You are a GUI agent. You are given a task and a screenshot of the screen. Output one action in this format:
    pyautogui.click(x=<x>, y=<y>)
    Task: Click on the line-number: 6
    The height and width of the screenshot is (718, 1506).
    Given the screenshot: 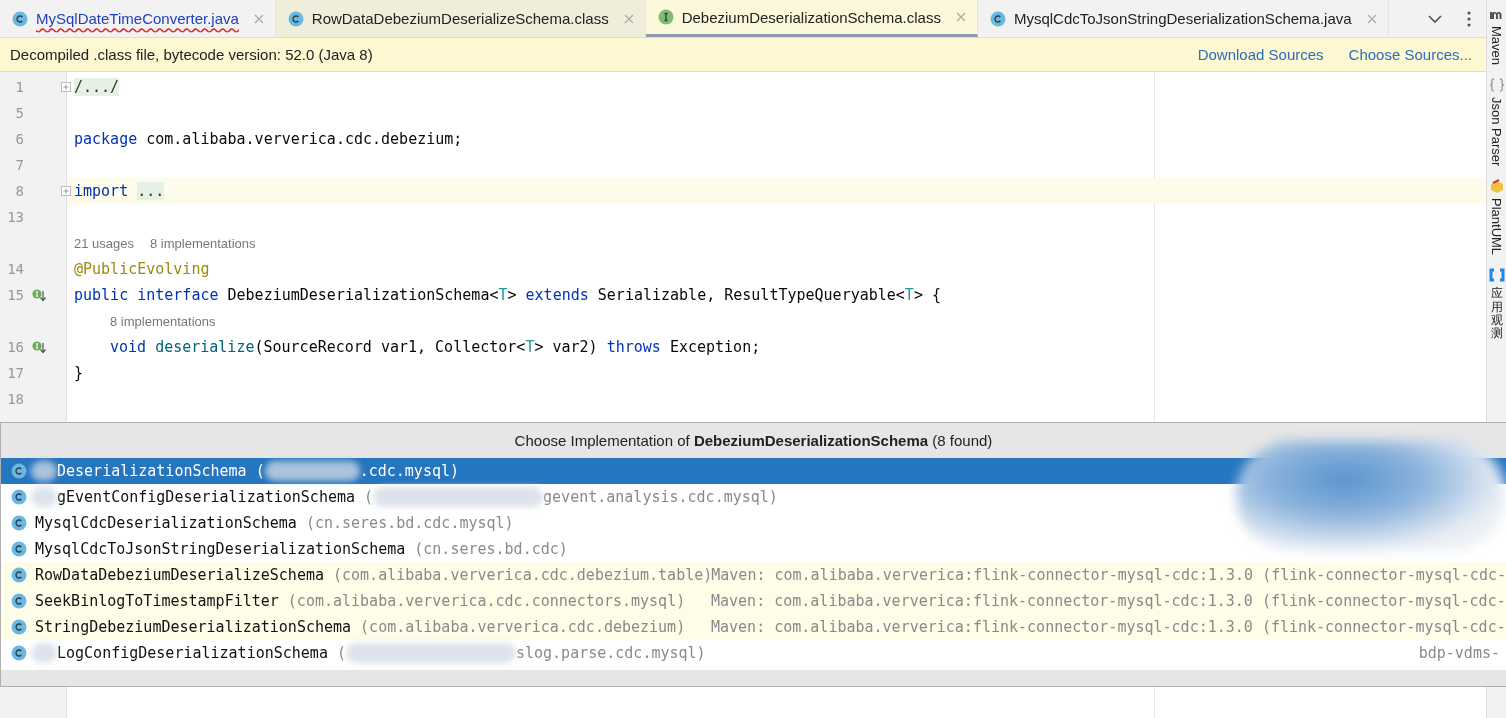 What is the action you would take?
    pyautogui.click(x=19, y=139)
    